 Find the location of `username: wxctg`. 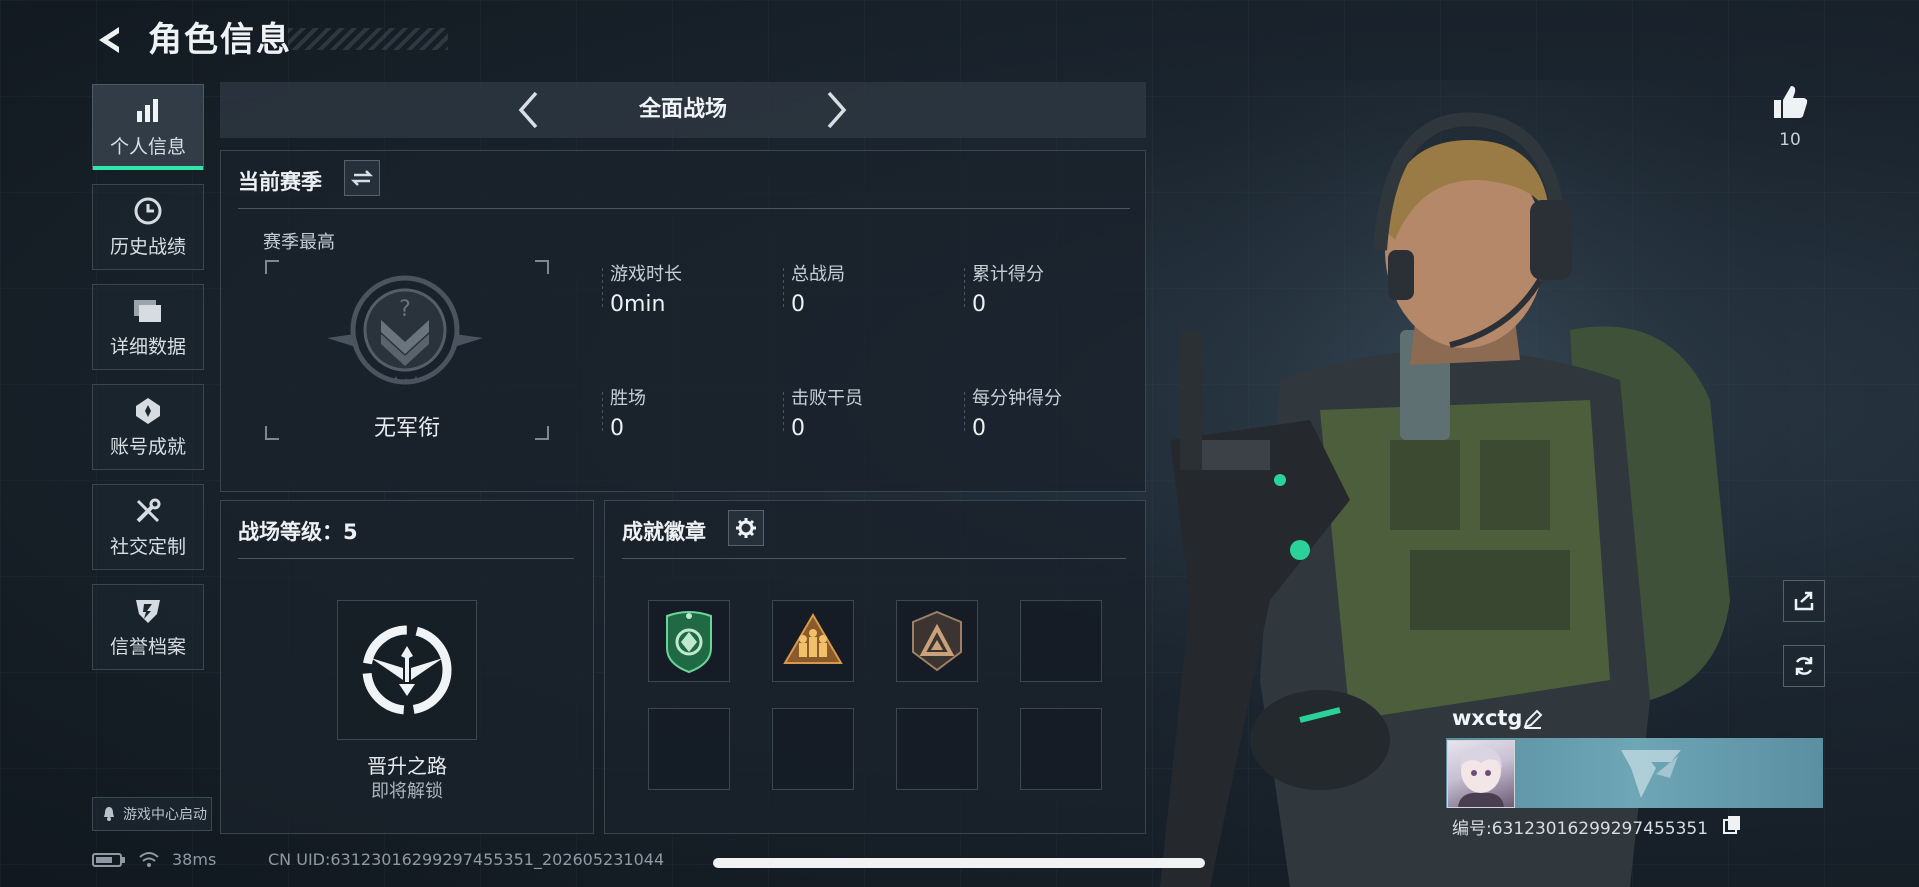

username: wxctg is located at coordinates (1487, 718).